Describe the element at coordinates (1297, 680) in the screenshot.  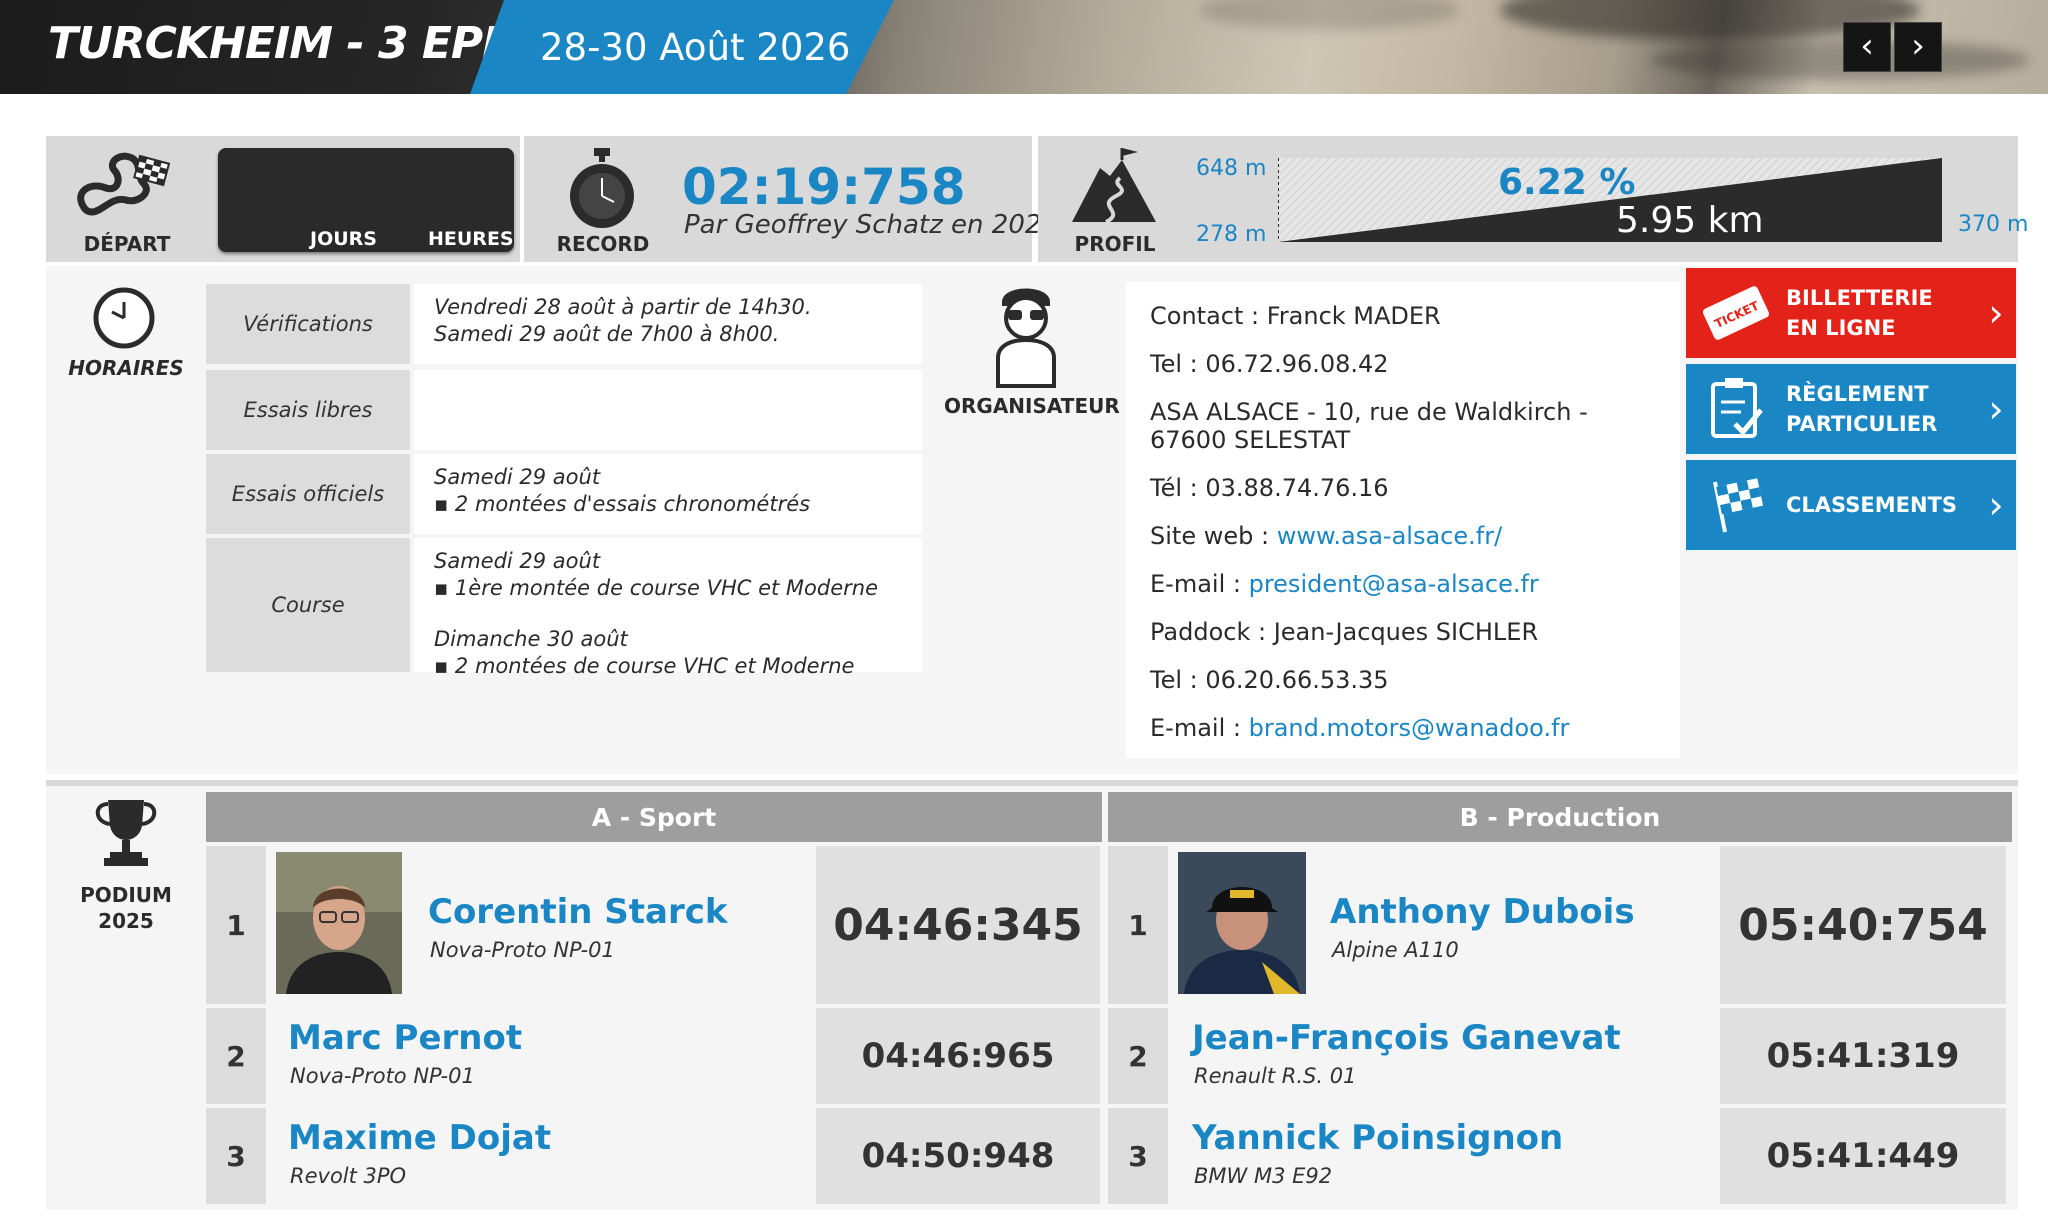
I see `paddock-tel: 06.20.66.53.35` at that location.